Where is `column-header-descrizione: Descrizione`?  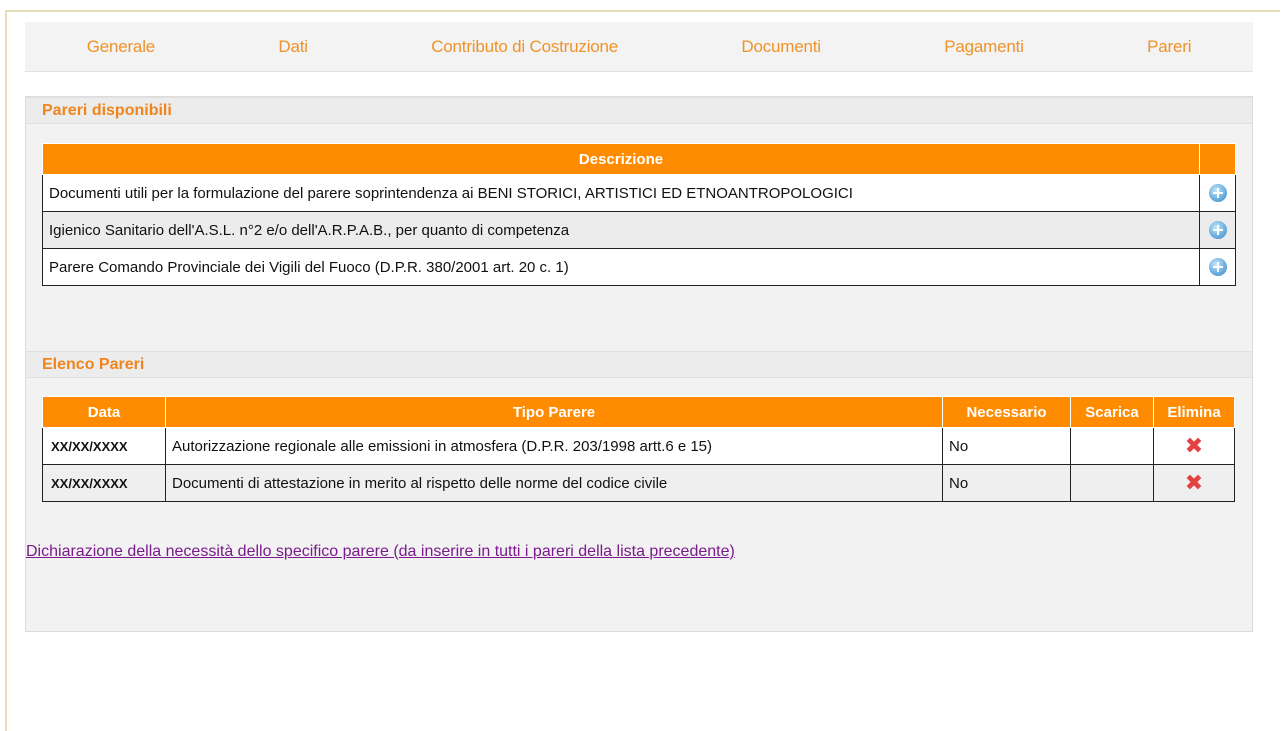
column-header-descrizione: Descrizione is located at coordinates (621, 159).